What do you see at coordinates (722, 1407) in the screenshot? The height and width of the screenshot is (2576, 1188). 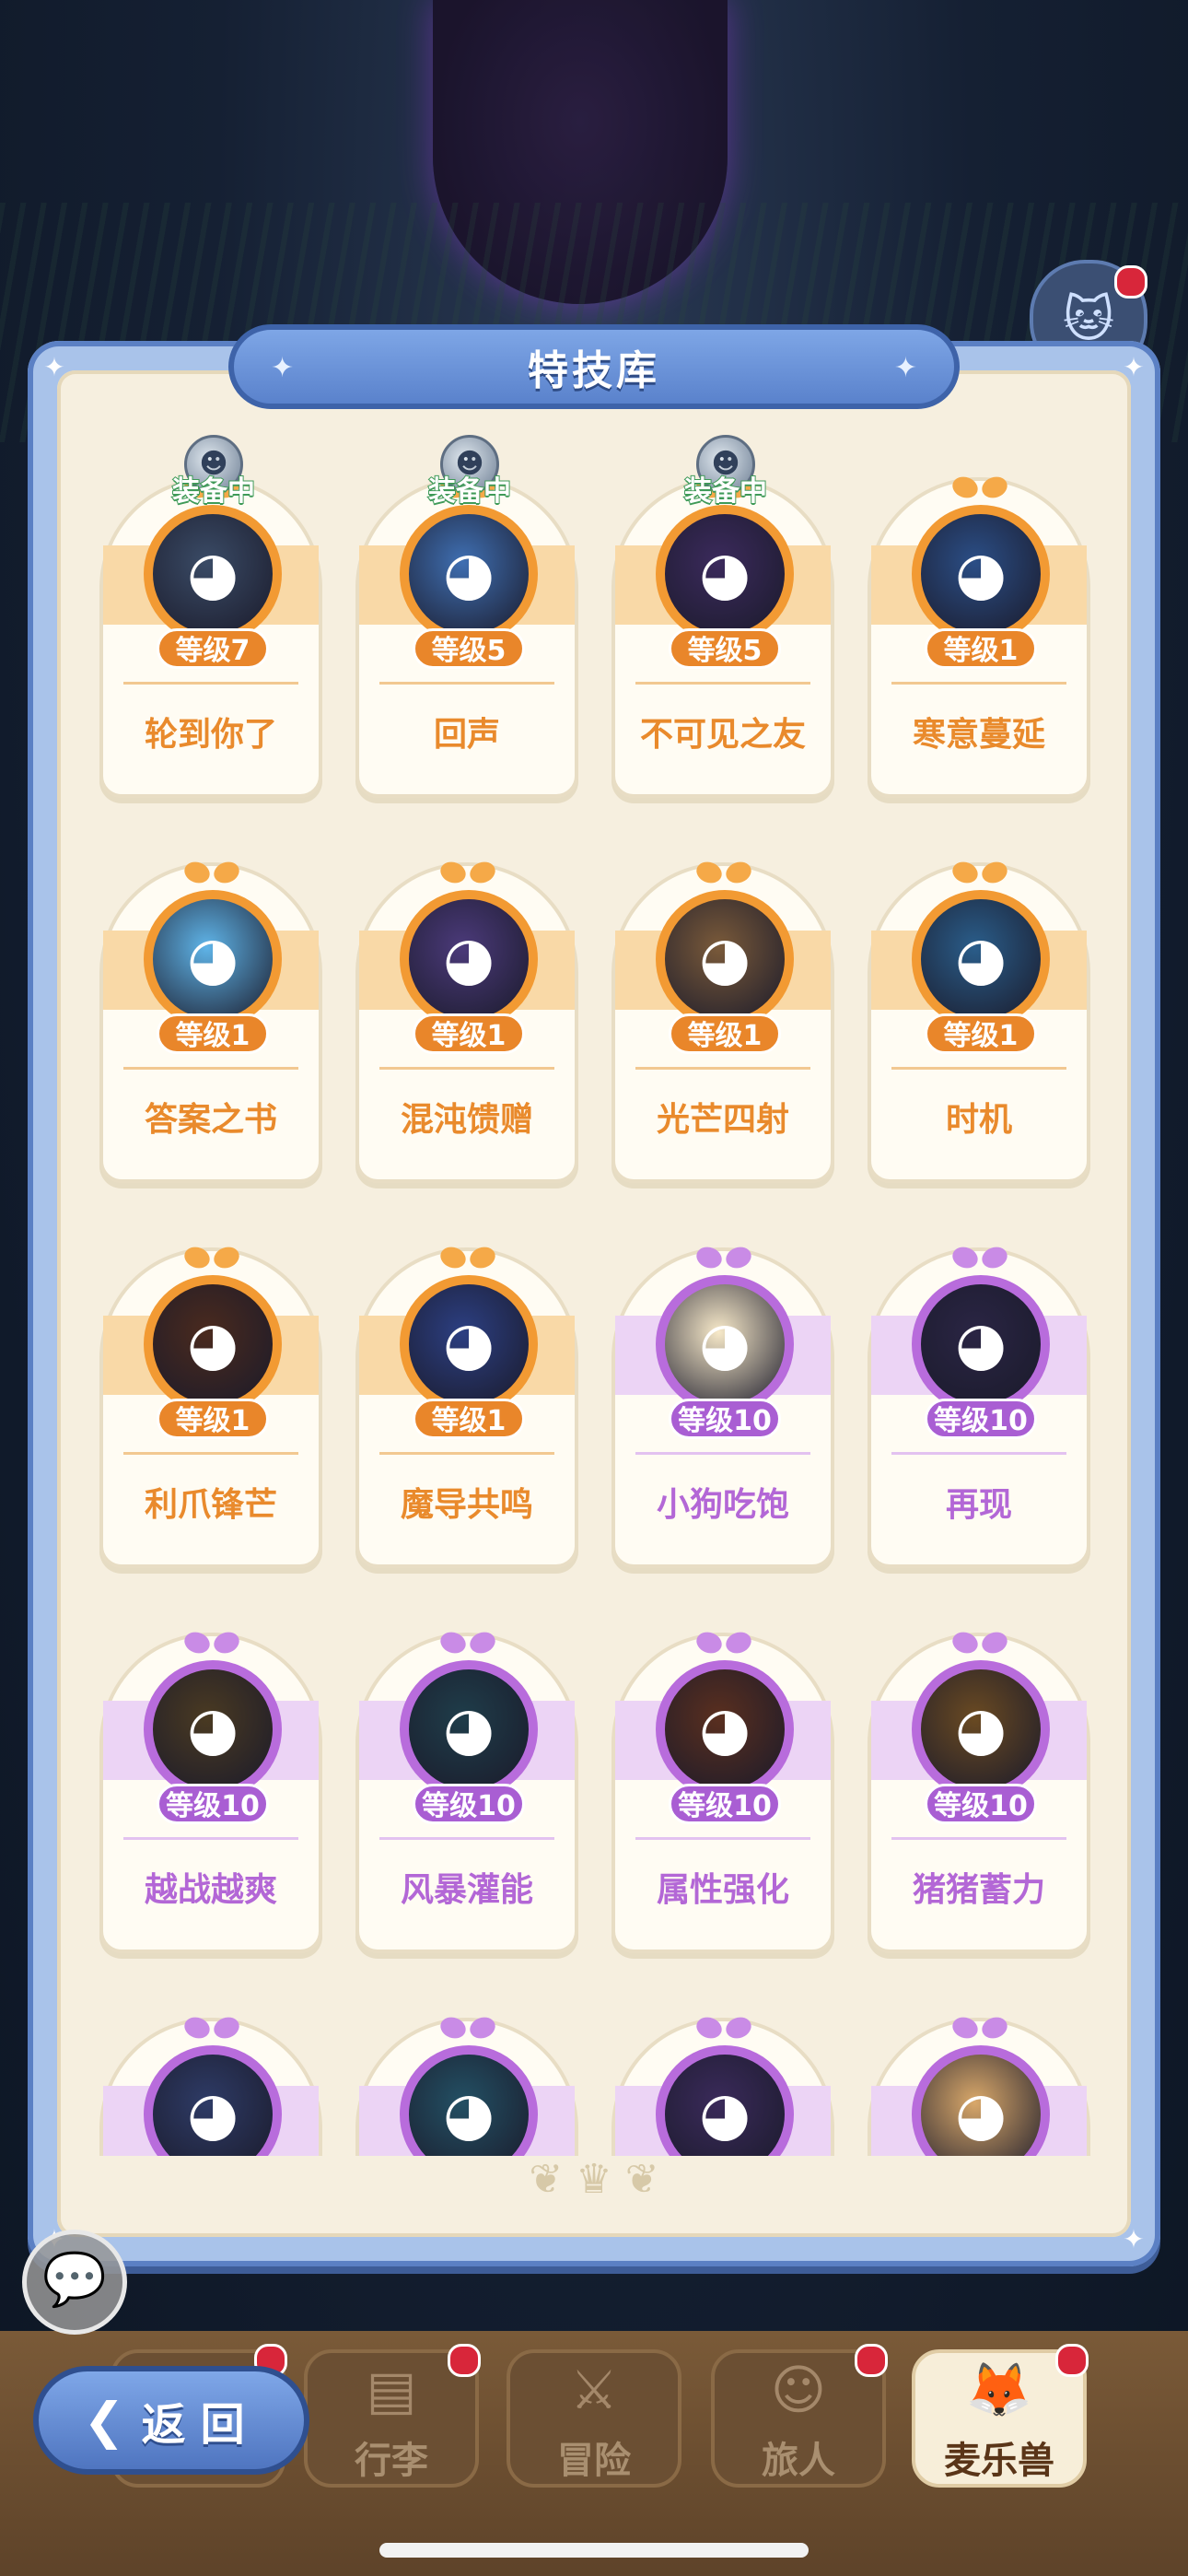 I see `skill-card: ◕ 等级10 小狗吃饱` at bounding box center [722, 1407].